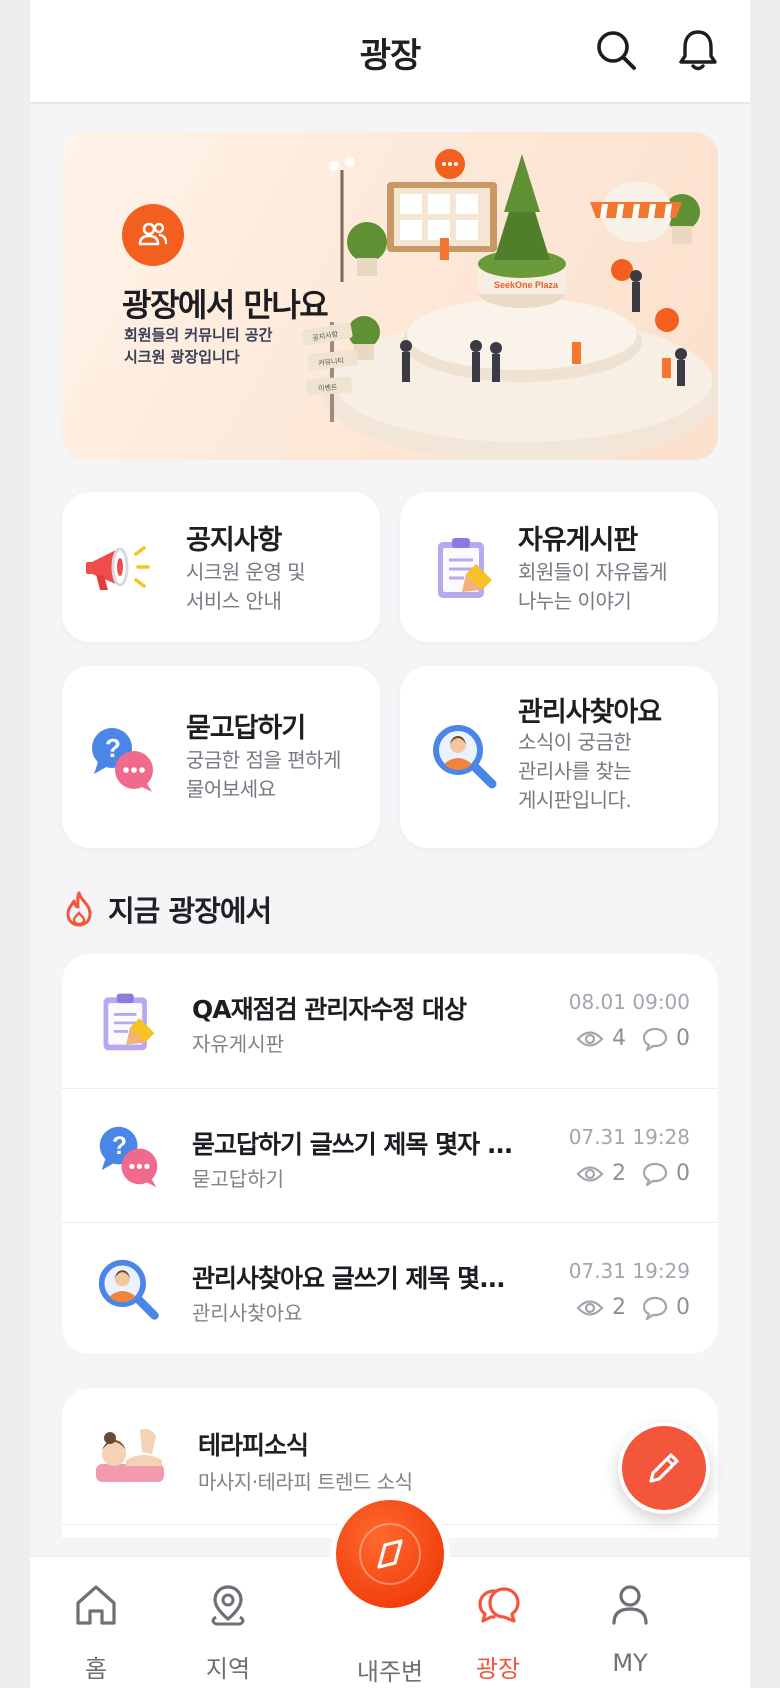 The image size is (780, 1688). What do you see at coordinates (246, 587) in the screenshot?
I see `card-notice-desc: 시크원 운영 및 서비스 안내` at bounding box center [246, 587].